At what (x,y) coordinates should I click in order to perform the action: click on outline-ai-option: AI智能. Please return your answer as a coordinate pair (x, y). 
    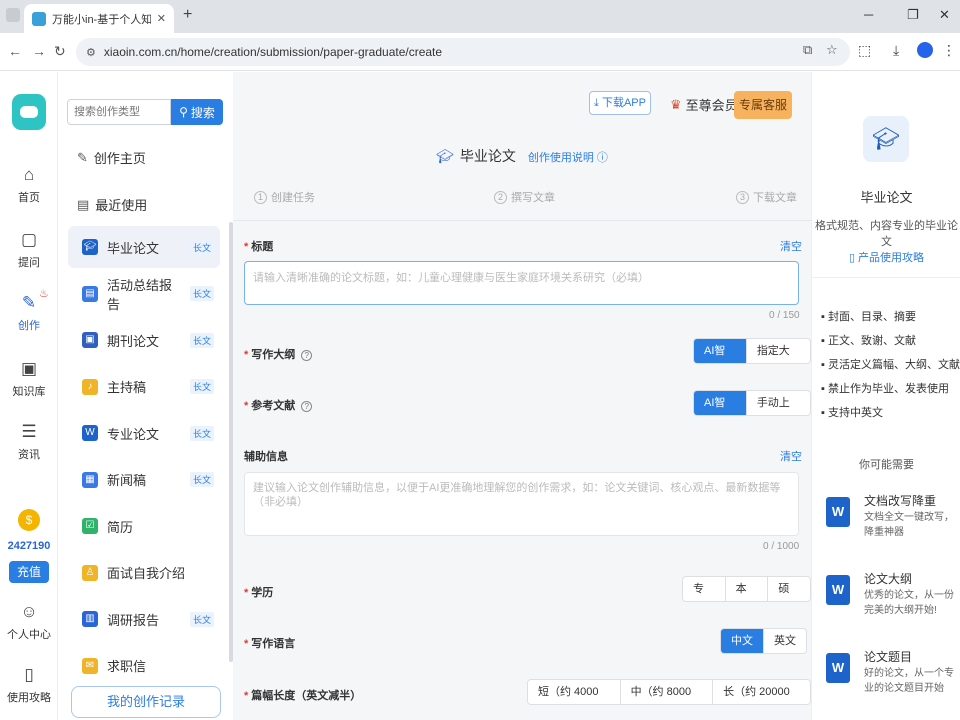
    Looking at the image, I should click on (720, 351).